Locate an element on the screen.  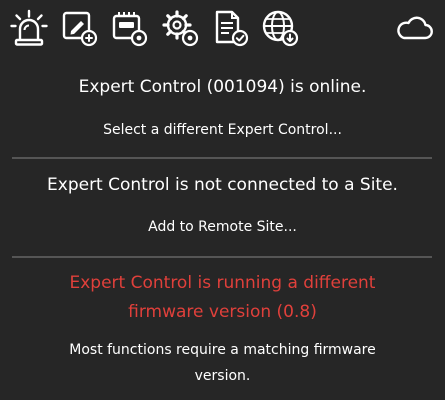
device-settings-button is located at coordinates (129, 28).